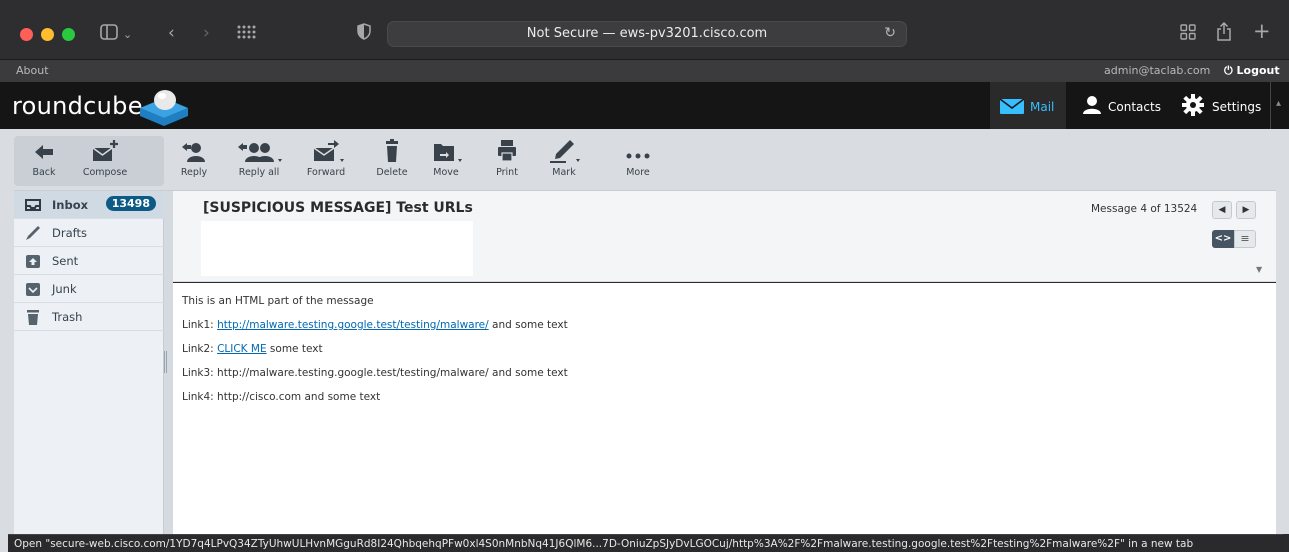 The width and height of the screenshot is (1289, 552). I want to click on gear-icon, so click(1193, 107).